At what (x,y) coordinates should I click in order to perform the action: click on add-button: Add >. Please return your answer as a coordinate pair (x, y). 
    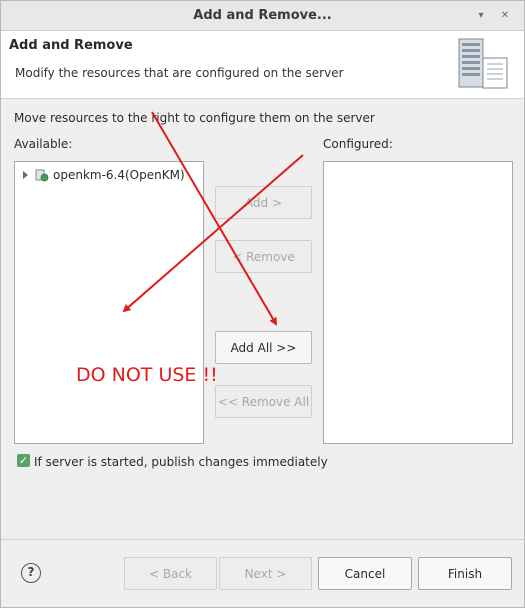
    Looking at the image, I should click on (263, 202).